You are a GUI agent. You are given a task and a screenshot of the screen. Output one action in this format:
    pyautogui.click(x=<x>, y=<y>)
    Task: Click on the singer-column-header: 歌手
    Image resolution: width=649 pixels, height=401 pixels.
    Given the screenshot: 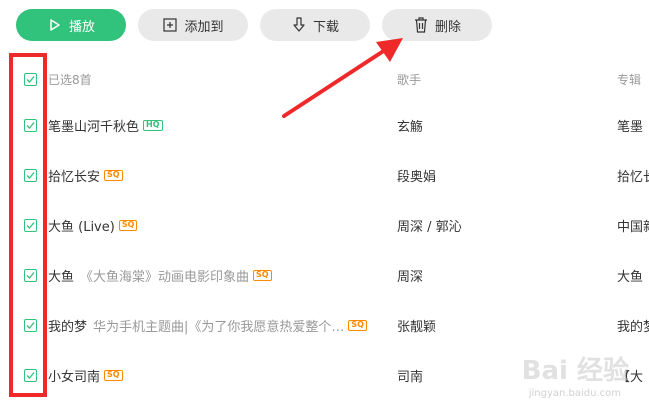 What is the action you would take?
    pyautogui.click(x=409, y=79)
    